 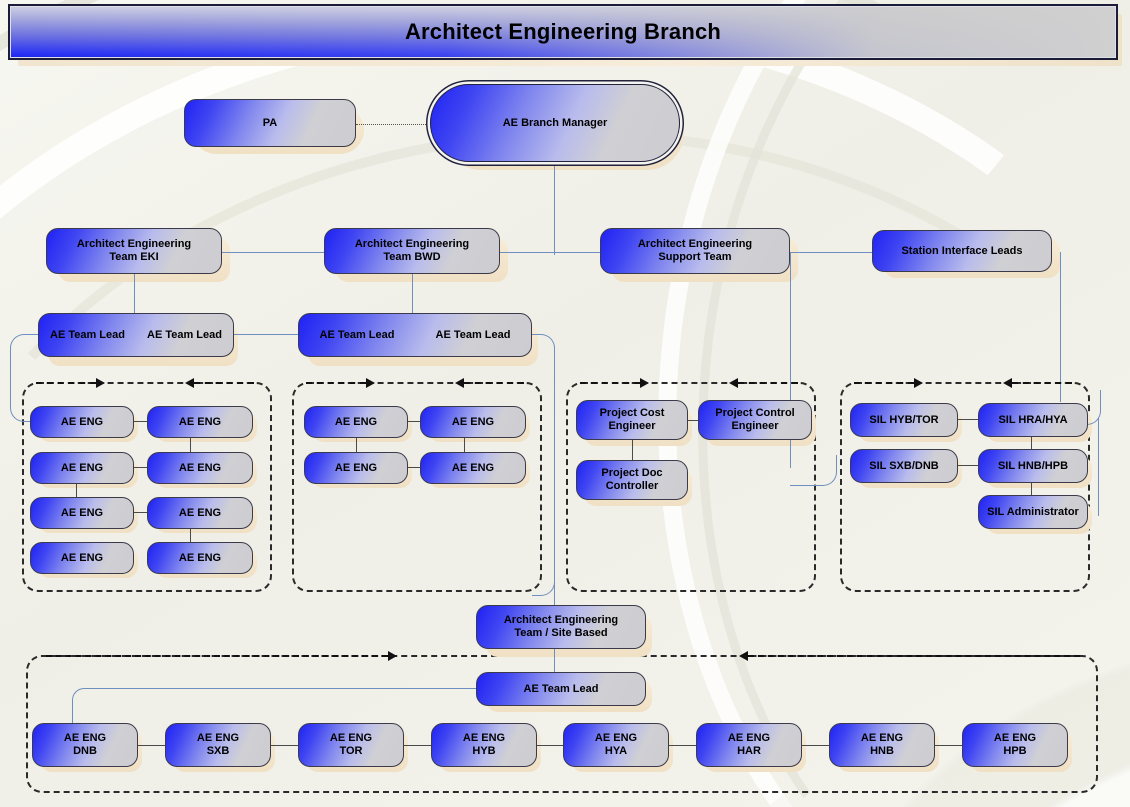 What do you see at coordinates (82, 513) in the screenshot?
I see `node-eki-eng-left-3: AE ENG` at bounding box center [82, 513].